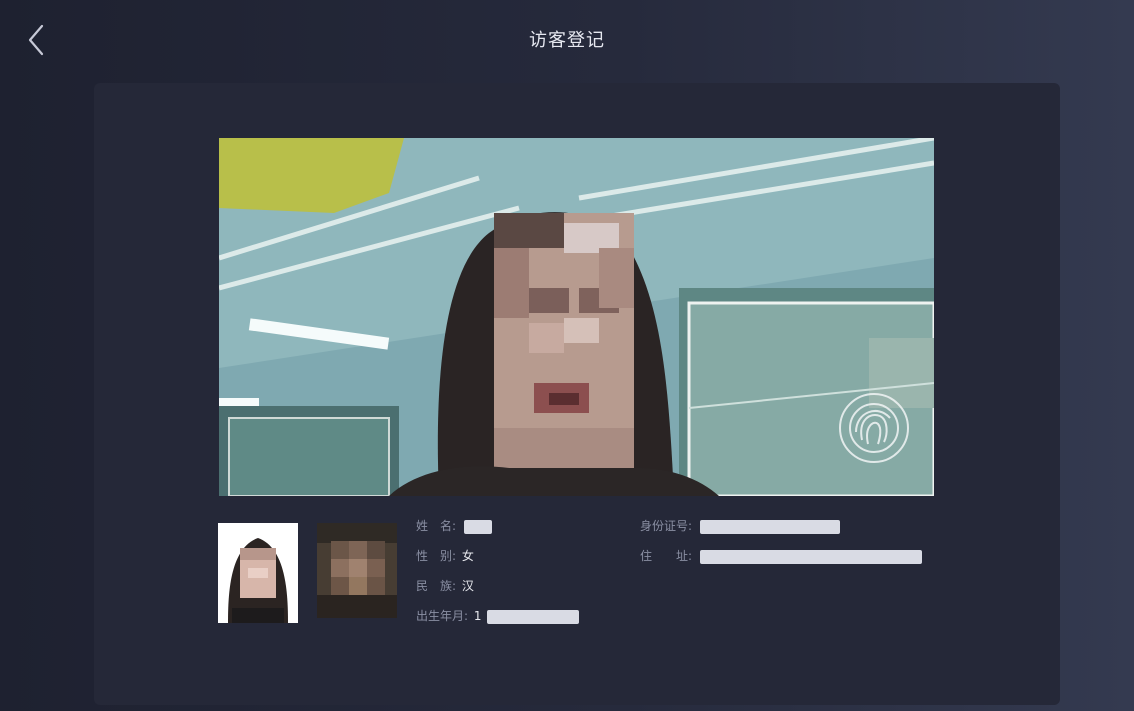 Image resolution: width=1134 pixels, height=711 pixels. I want to click on field-gender-value: 女, so click(467, 556).